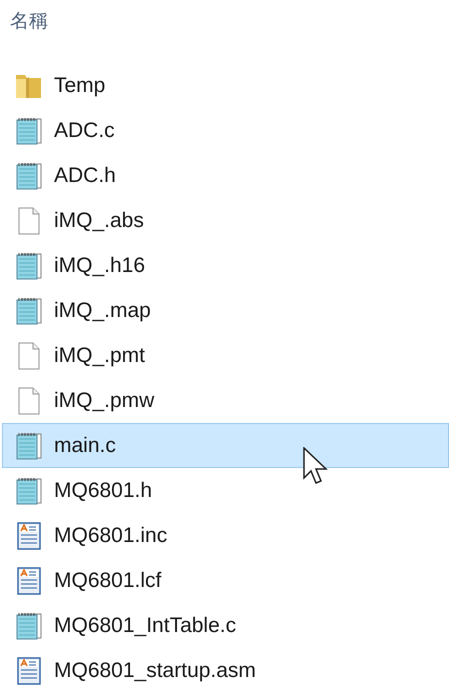 The width and height of the screenshot is (449, 687). Describe the element at coordinates (225, 490) in the screenshot. I see `file-item: MQ6801.h` at that location.